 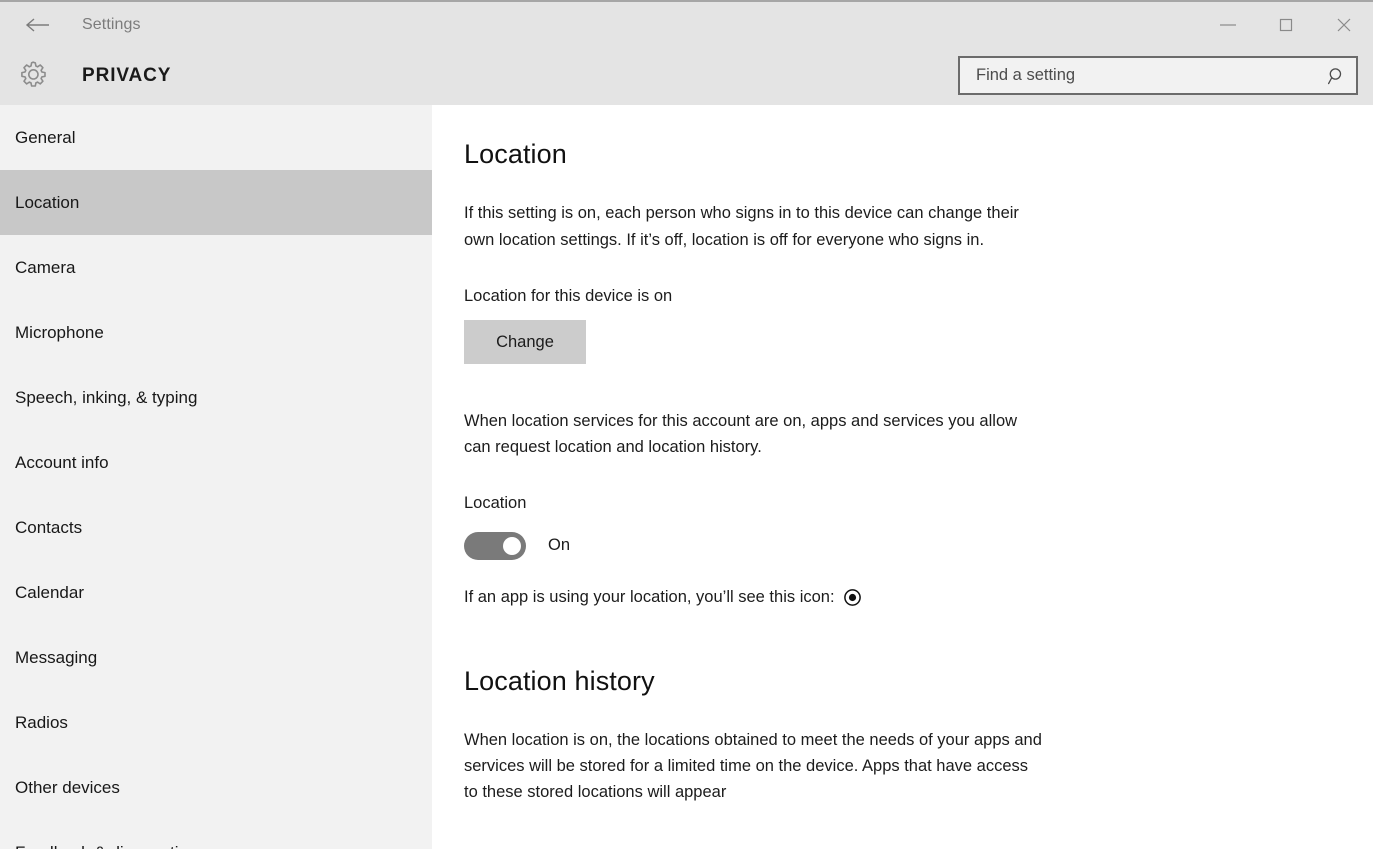 What do you see at coordinates (105, 846) in the screenshot?
I see `sidebar-item-label: Feedback & diagnostics` at bounding box center [105, 846].